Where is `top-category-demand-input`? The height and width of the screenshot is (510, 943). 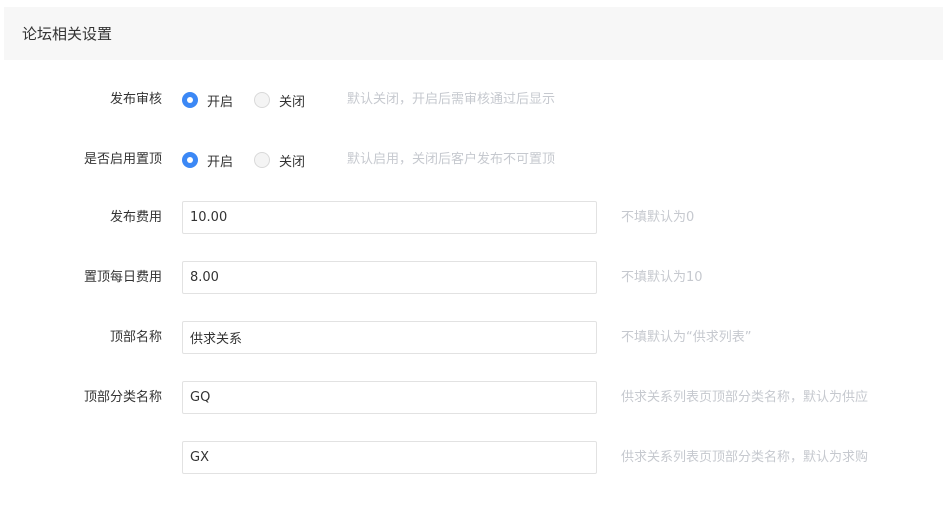
top-category-demand-input is located at coordinates (389, 457).